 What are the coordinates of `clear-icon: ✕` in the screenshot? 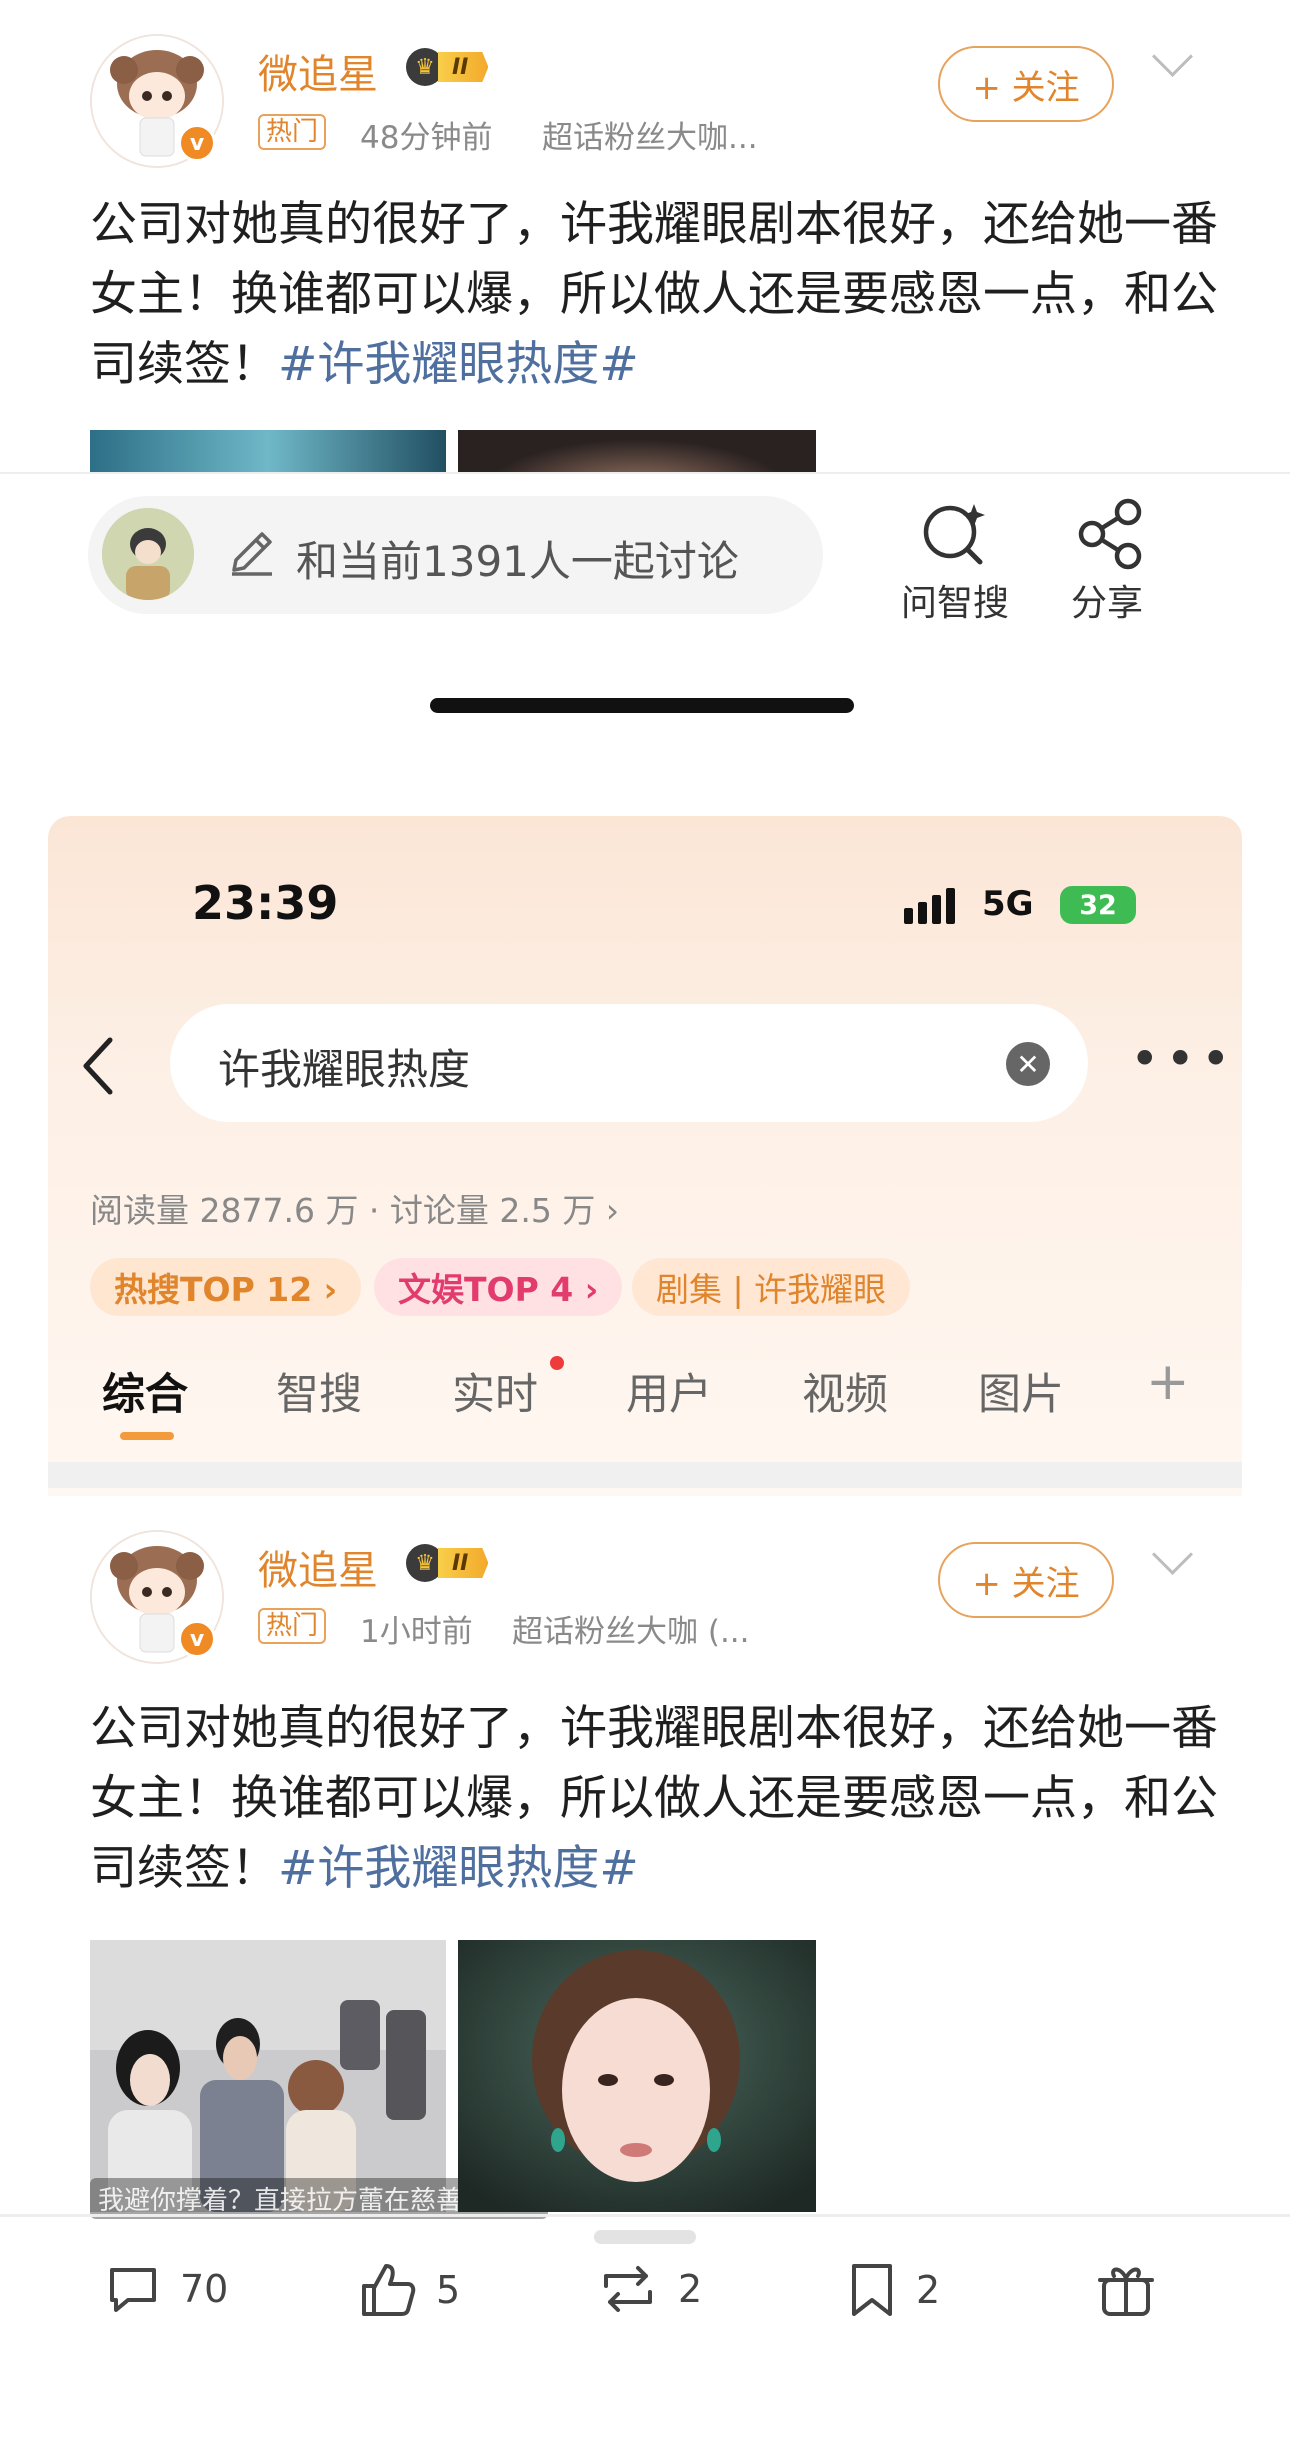 It's located at (1028, 1064).